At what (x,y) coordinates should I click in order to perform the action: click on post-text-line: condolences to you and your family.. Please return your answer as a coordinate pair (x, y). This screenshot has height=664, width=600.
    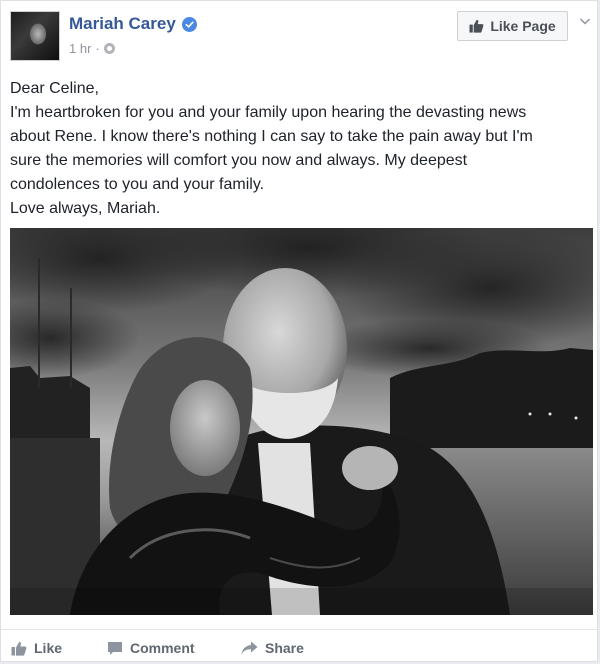
    Looking at the image, I should click on (137, 184).